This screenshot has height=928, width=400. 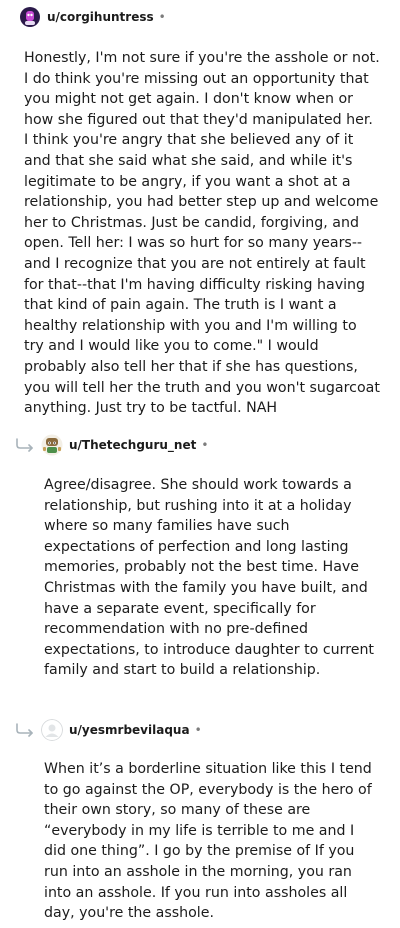 What do you see at coordinates (200, 17) in the screenshot?
I see `comment-header: u/corgihuntress •` at bounding box center [200, 17].